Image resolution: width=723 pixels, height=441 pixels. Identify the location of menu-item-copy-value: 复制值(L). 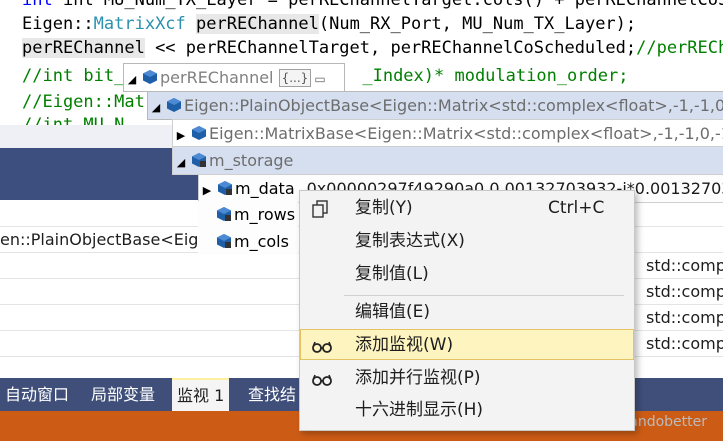
(467, 274).